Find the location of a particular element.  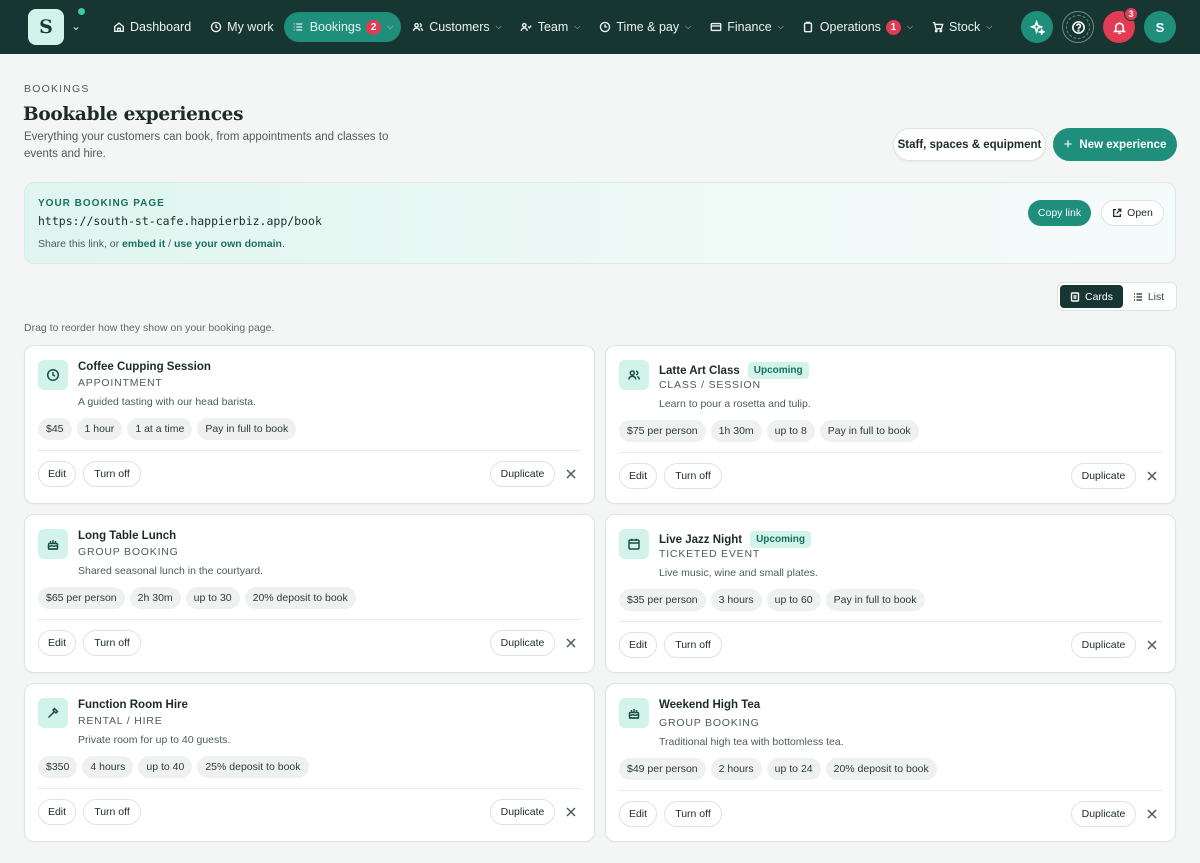

list-view-button: List is located at coordinates (1148, 296).